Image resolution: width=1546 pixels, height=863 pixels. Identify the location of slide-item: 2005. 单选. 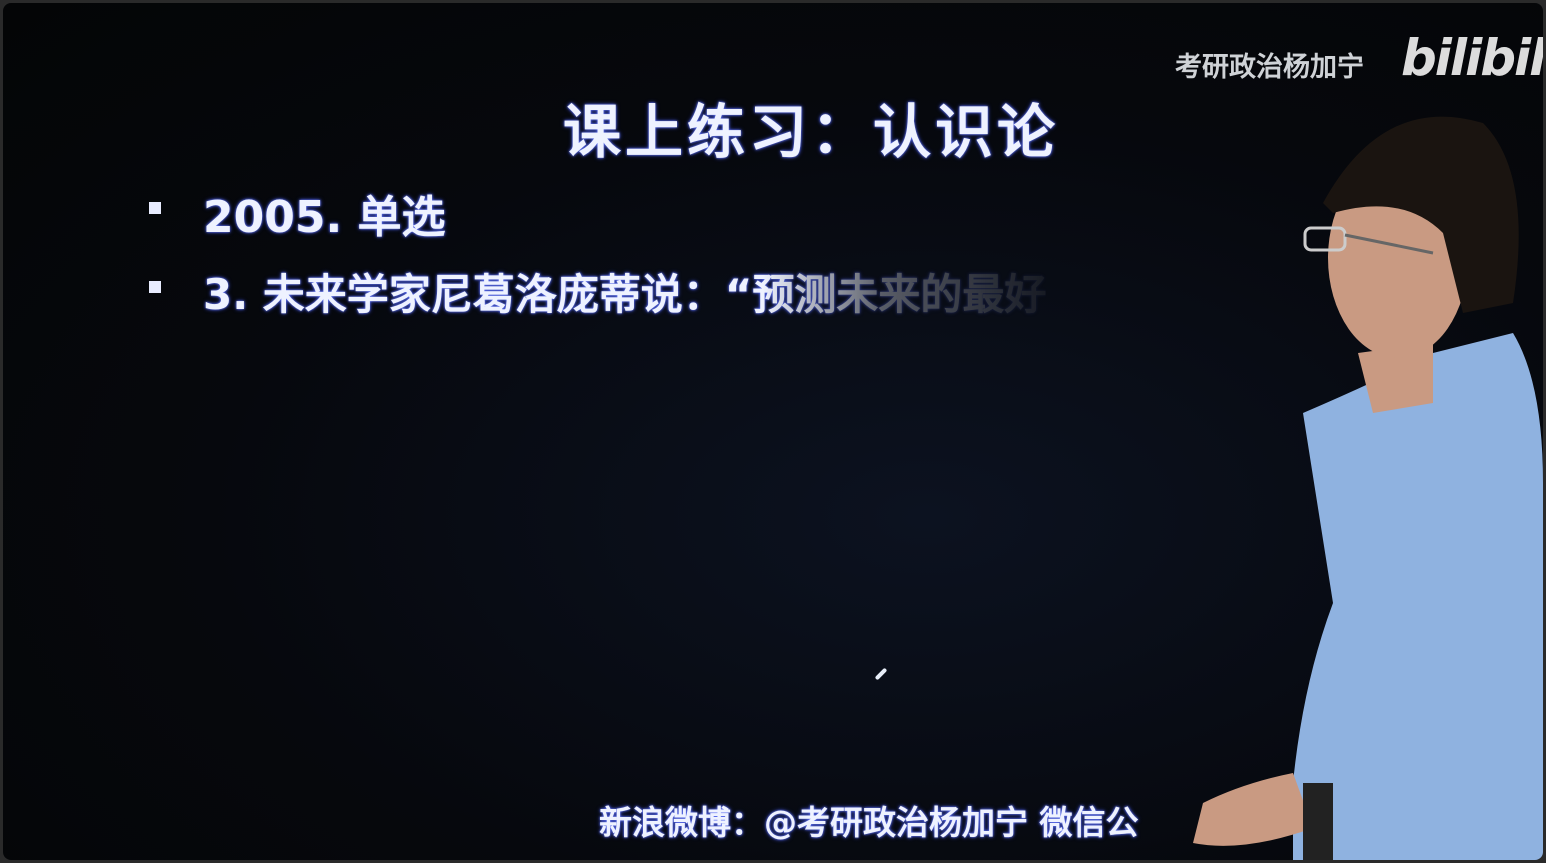
(324, 217).